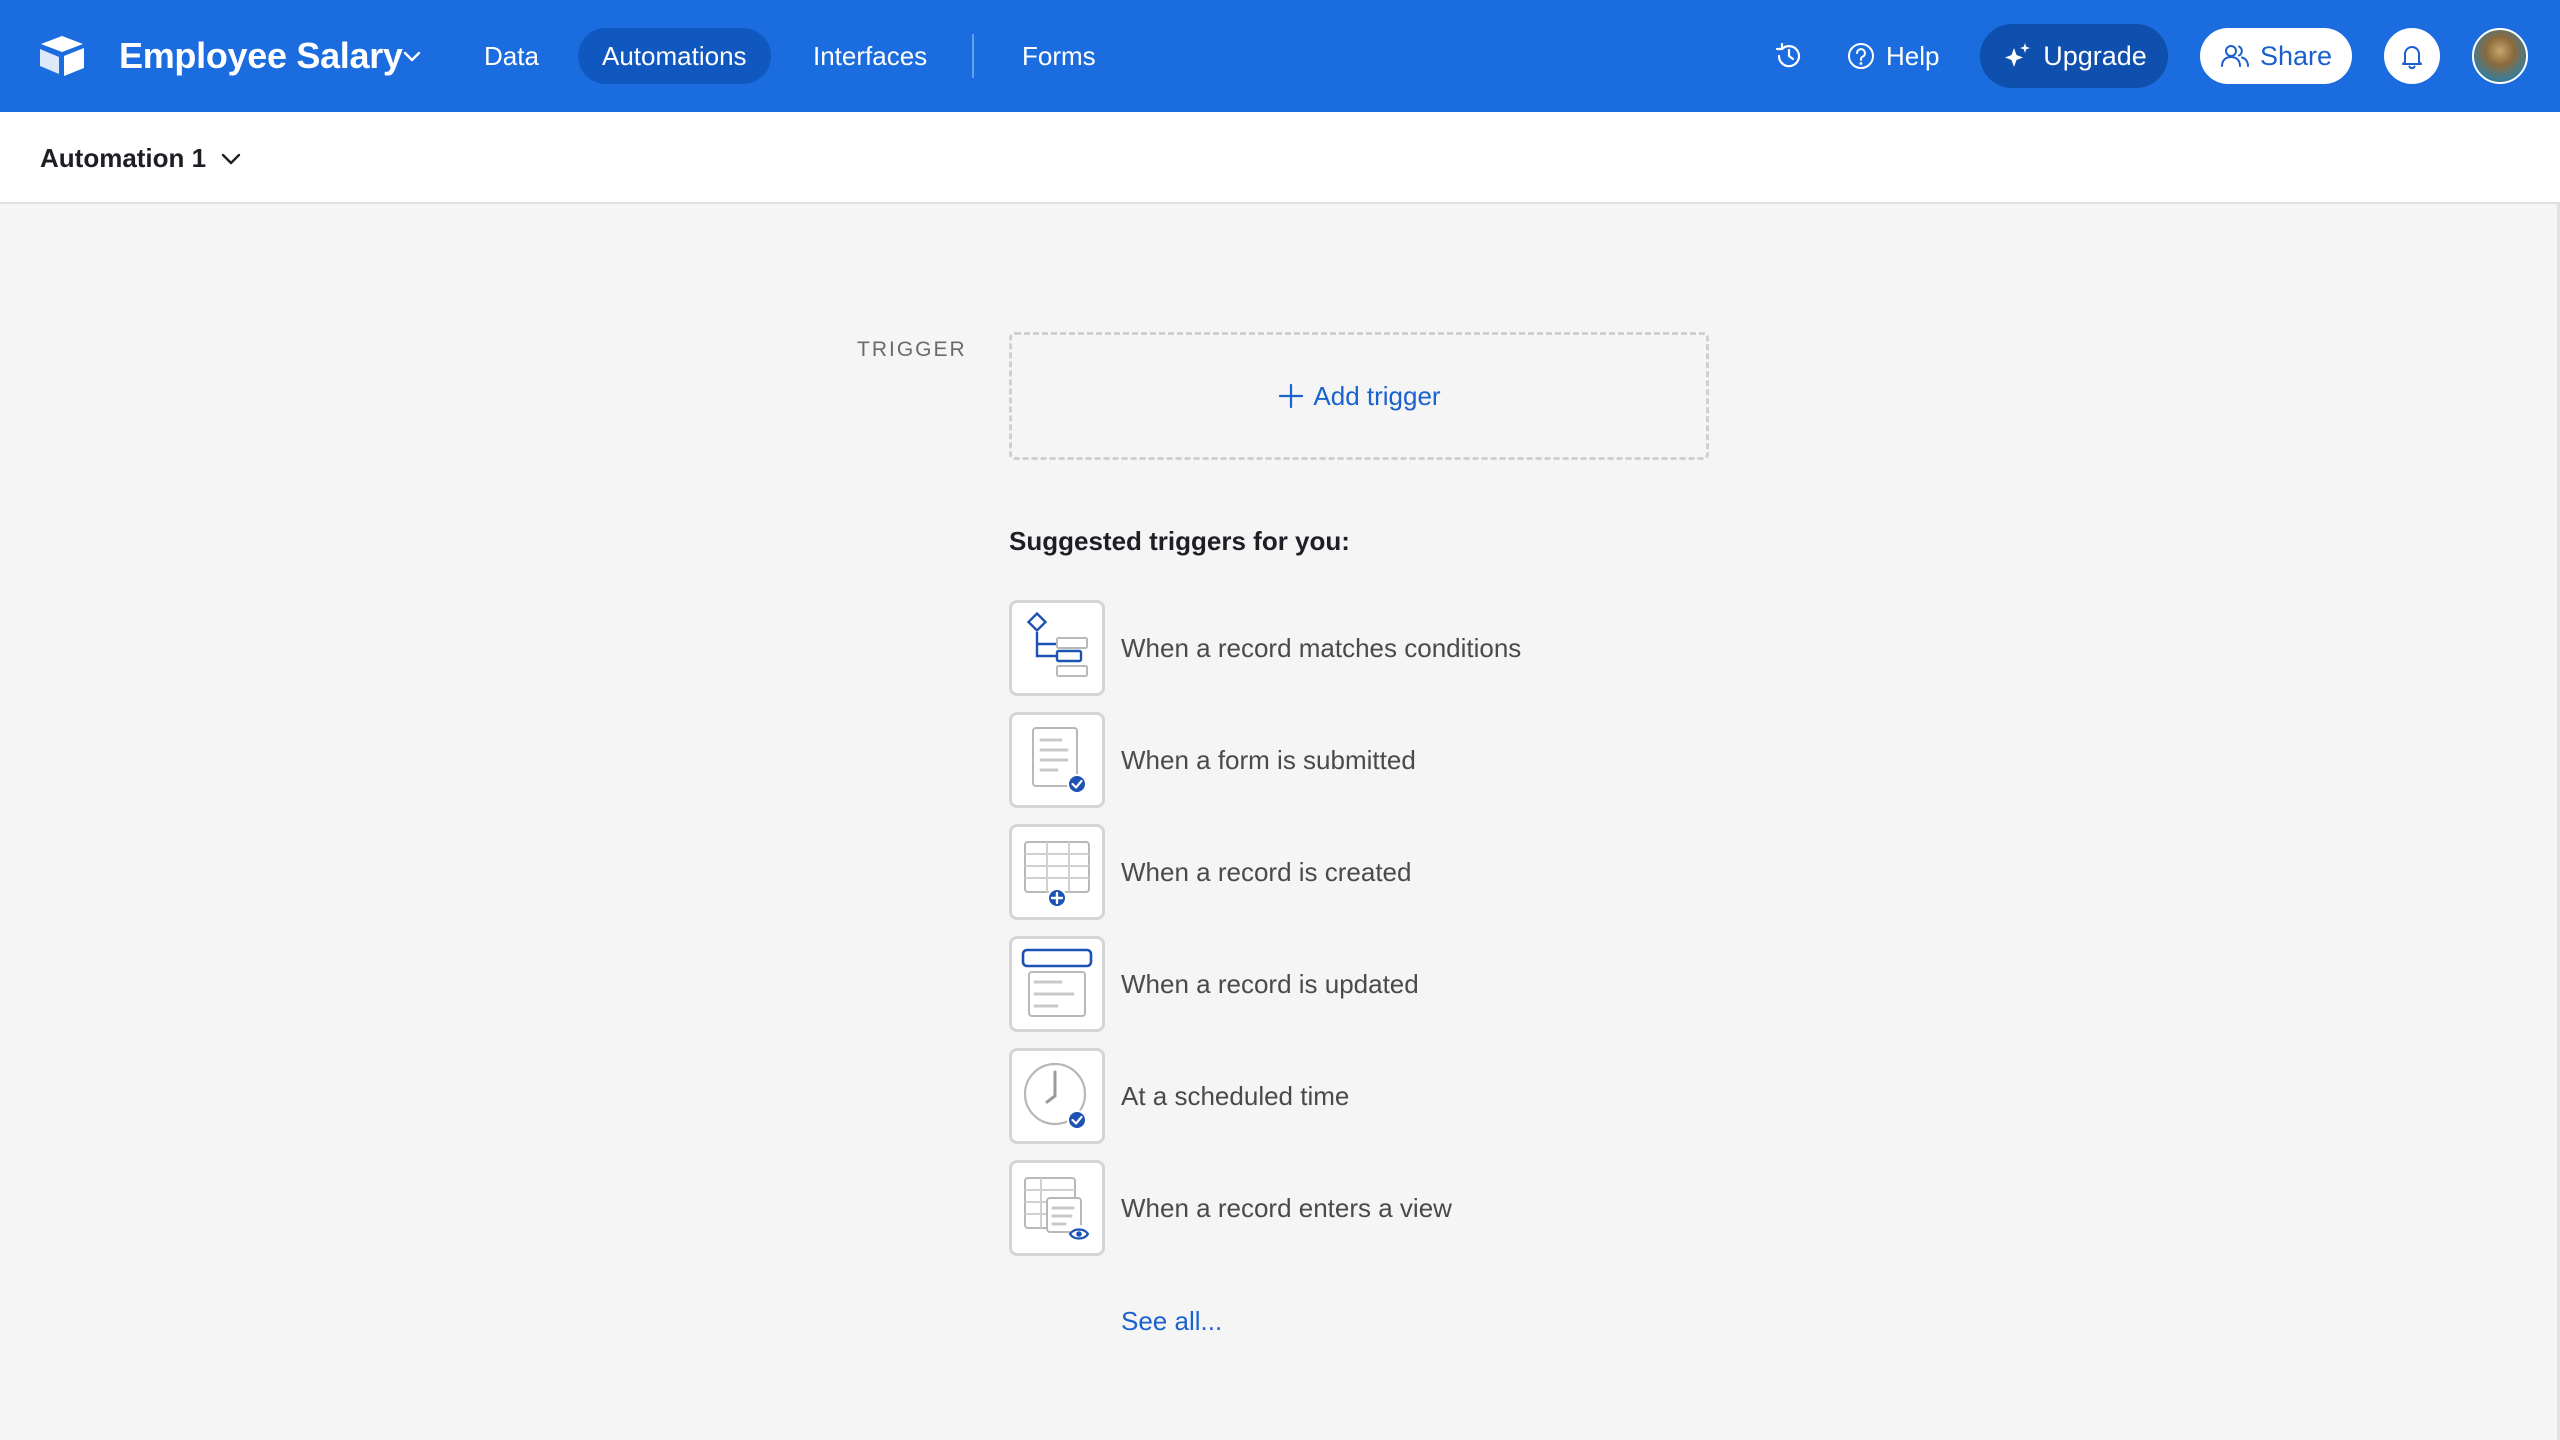 The width and height of the screenshot is (2560, 1440). What do you see at coordinates (870, 56) in the screenshot?
I see `nav-interfaces: Interfaces` at bounding box center [870, 56].